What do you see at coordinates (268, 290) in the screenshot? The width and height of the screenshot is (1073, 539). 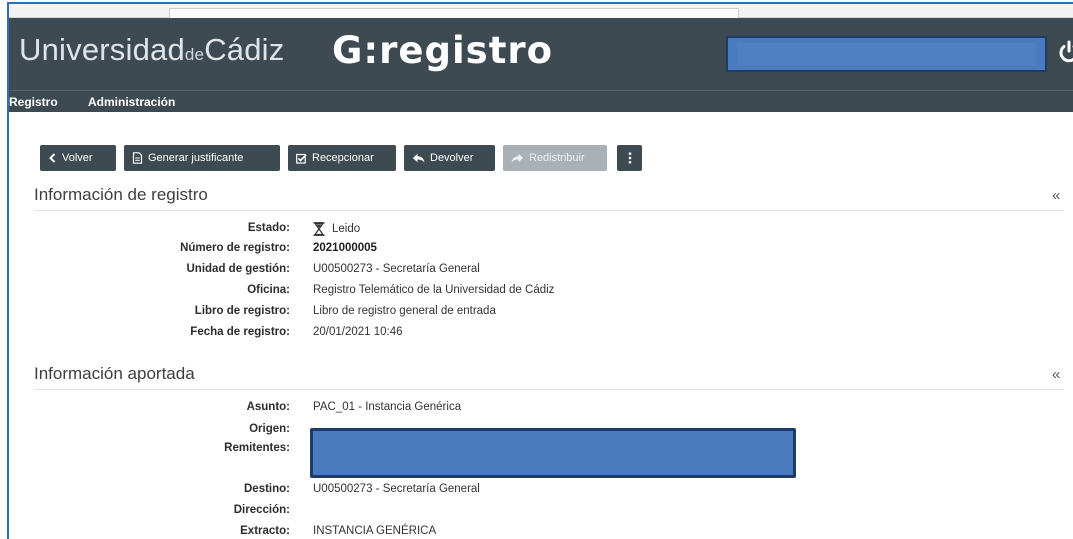 I see `field-label-oficina: Oficina:` at bounding box center [268, 290].